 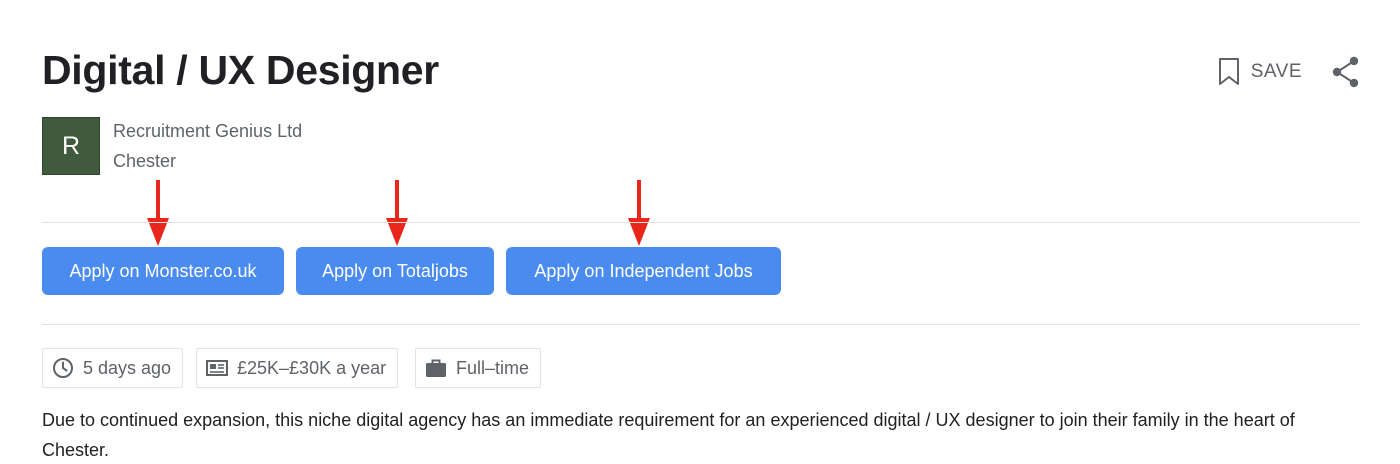 What do you see at coordinates (127, 367) in the screenshot?
I see `posted-date-text: 5 days ago` at bounding box center [127, 367].